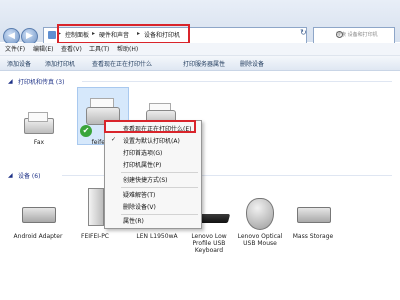  I want to click on menu-tools: 工具(T), so click(99, 48).